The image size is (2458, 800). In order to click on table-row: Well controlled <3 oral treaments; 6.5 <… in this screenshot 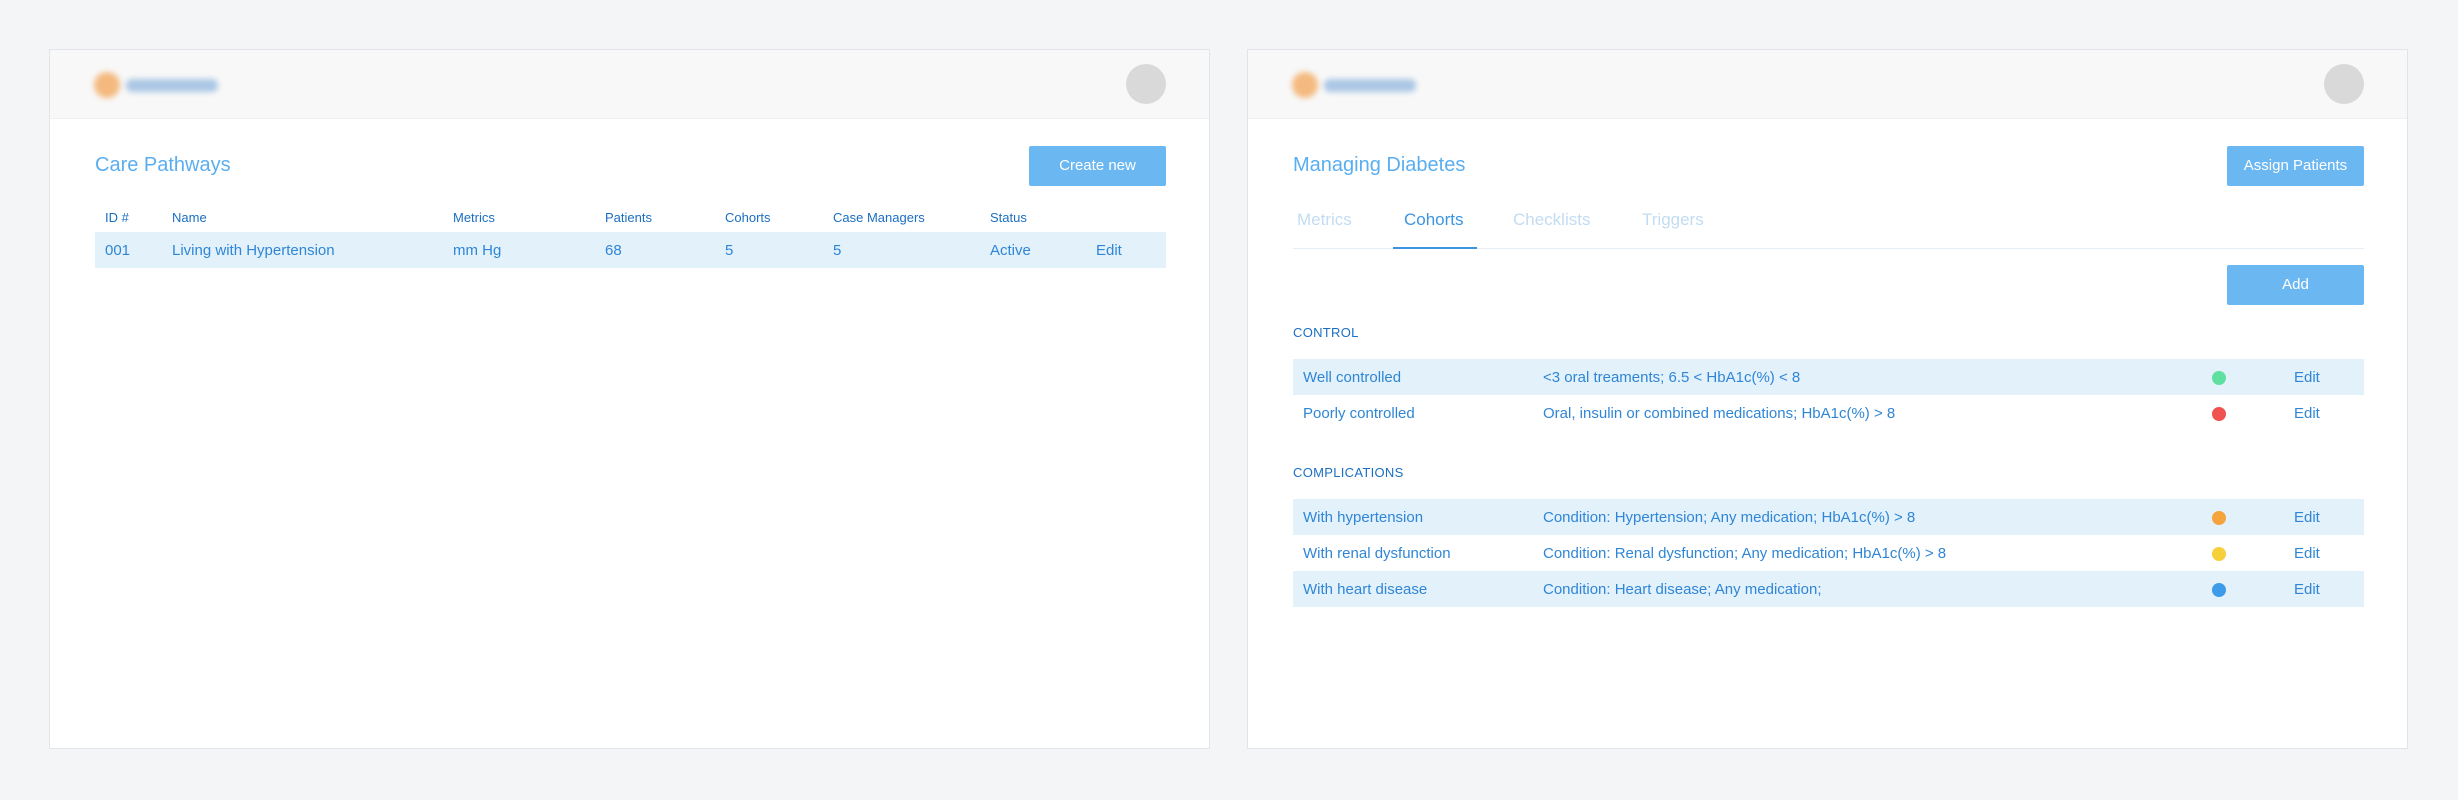, I will do `click(1828, 377)`.